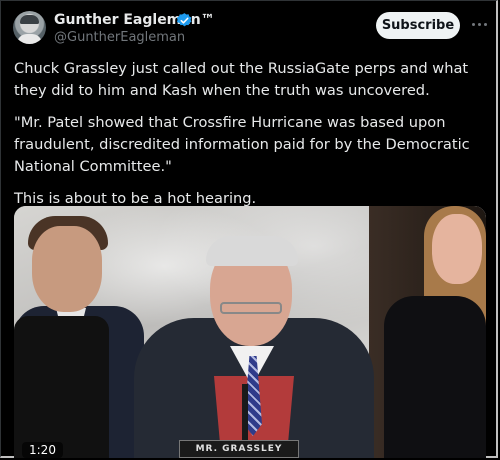 The height and width of the screenshot is (460, 500). I want to click on left-person-head, so click(67, 269).